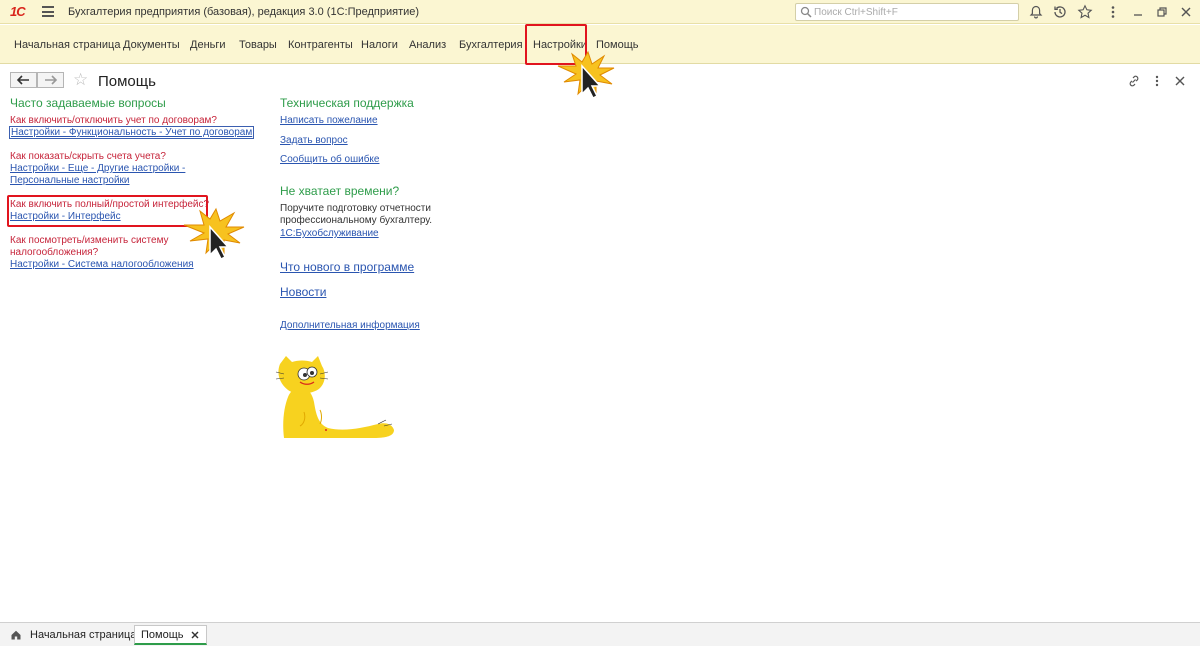 This screenshot has height=646, width=1200. Describe the element at coordinates (16, 635) in the screenshot. I see `home-icon` at that location.